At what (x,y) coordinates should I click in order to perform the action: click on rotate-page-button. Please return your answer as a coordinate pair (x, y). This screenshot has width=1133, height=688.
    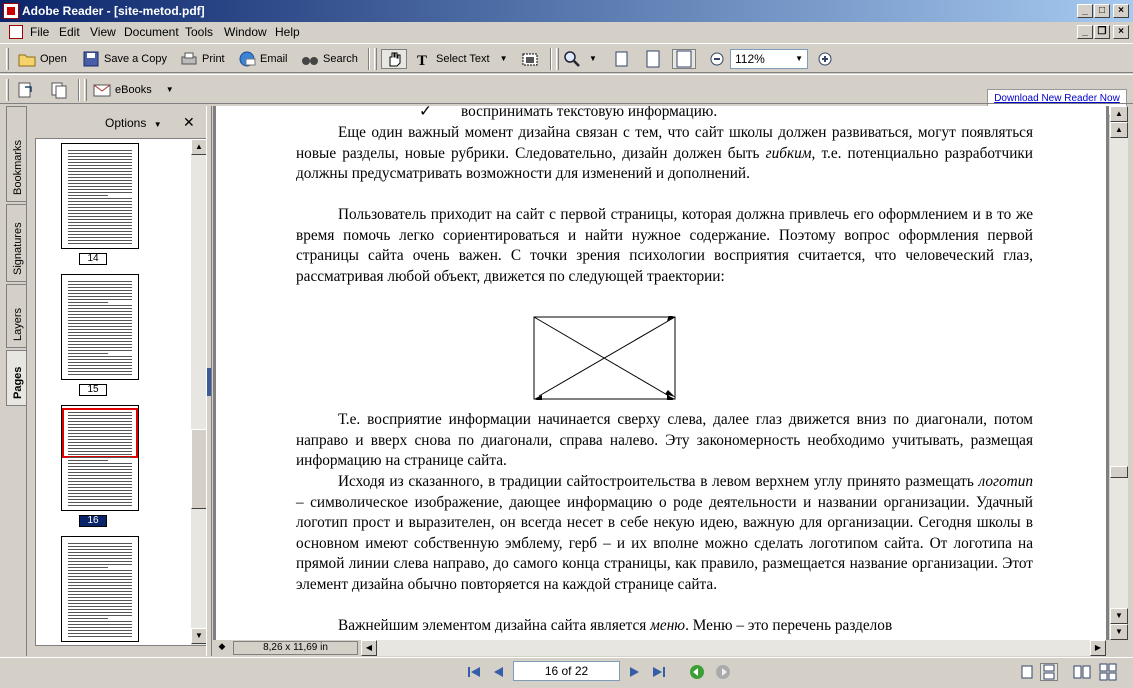
    Looking at the image, I should click on (25, 90).